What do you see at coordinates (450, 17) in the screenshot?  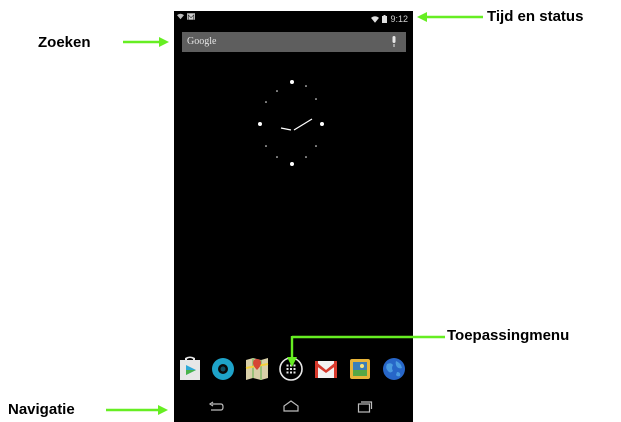 I see `time-status-arrow` at bounding box center [450, 17].